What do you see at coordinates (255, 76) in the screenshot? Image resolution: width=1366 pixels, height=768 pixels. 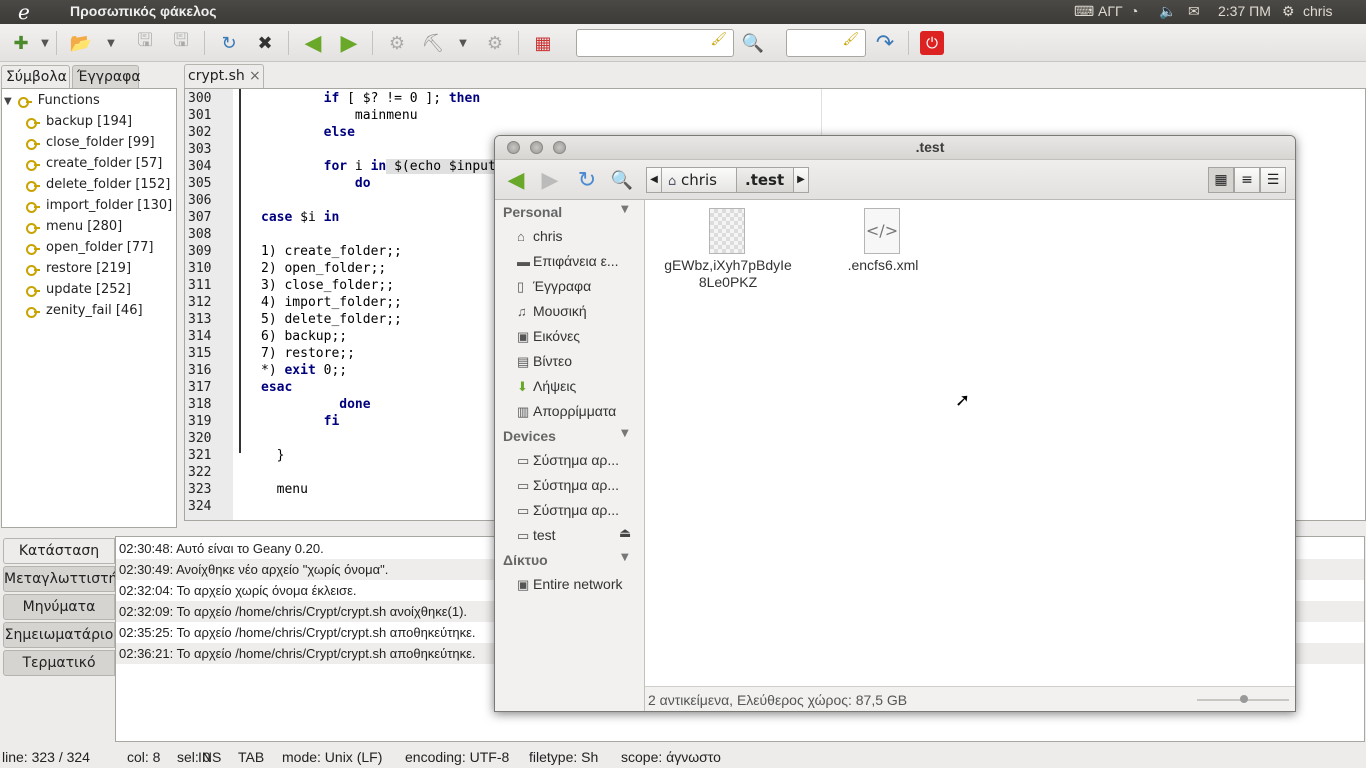 I see `close-tab-icon: ×` at bounding box center [255, 76].